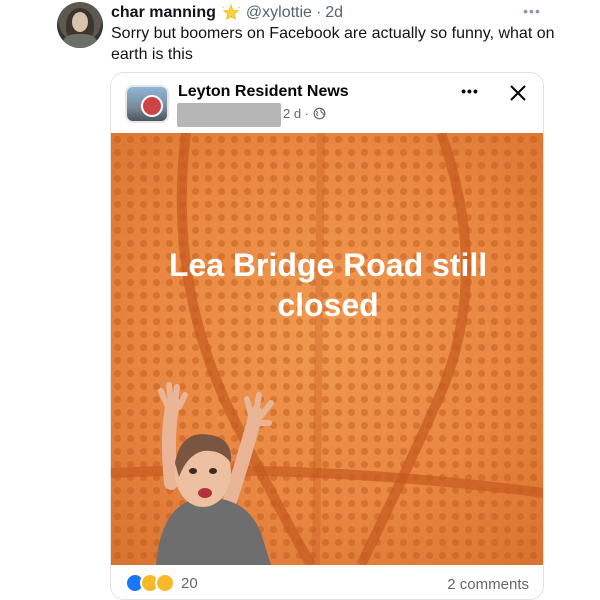 The image size is (600, 600). I want to click on reactions-row: 20, so click(161, 583).